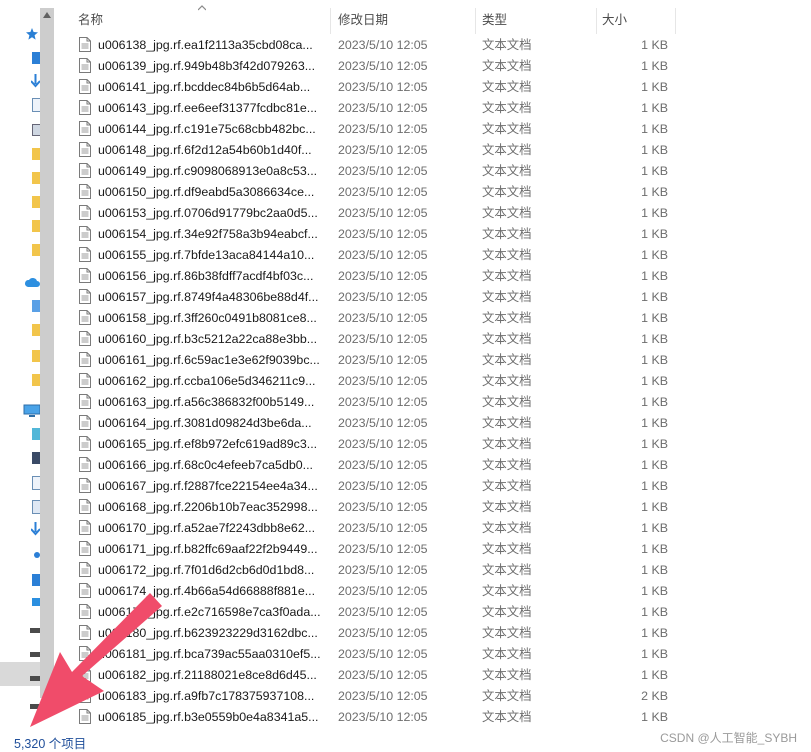 The width and height of the screenshot is (811, 752). What do you see at coordinates (47, 15) in the screenshot?
I see `scroll-up-arrow-icon` at bounding box center [47, 15].